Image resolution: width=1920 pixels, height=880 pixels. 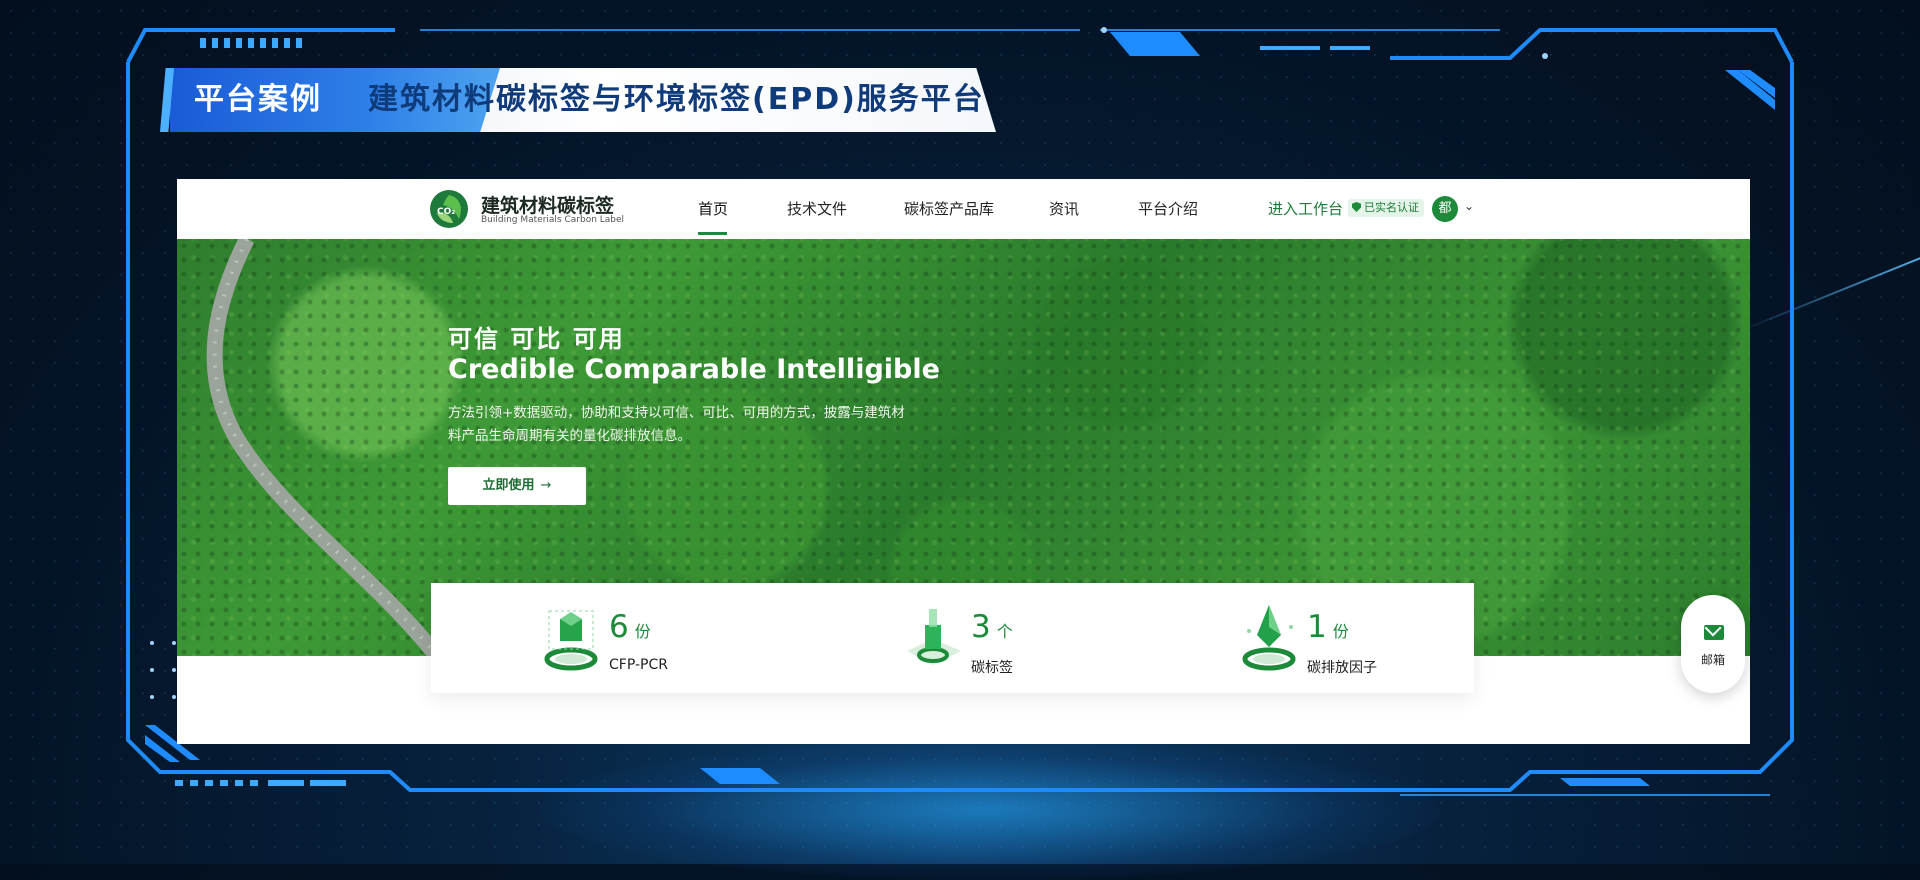 I want to click on crystal-platform-icon, so click(x=1269, y=638).